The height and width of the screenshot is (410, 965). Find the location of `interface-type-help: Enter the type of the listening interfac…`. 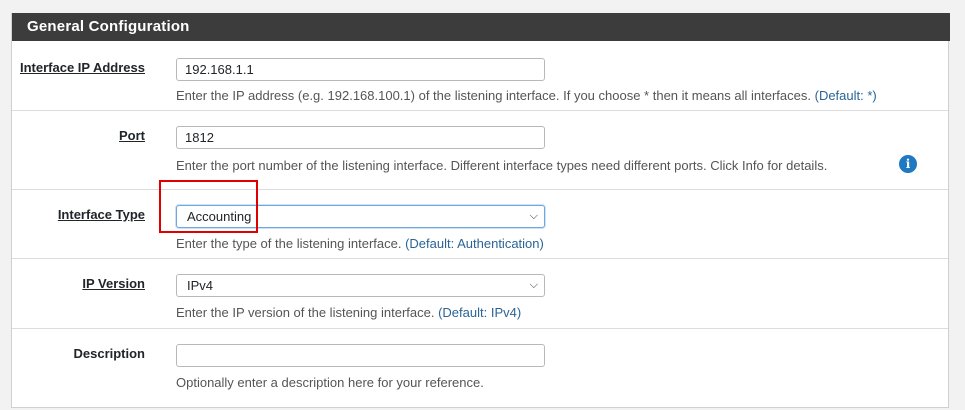

interface-type-help: Enter the type of the listening interfac… is located at coordinates (360, 243).